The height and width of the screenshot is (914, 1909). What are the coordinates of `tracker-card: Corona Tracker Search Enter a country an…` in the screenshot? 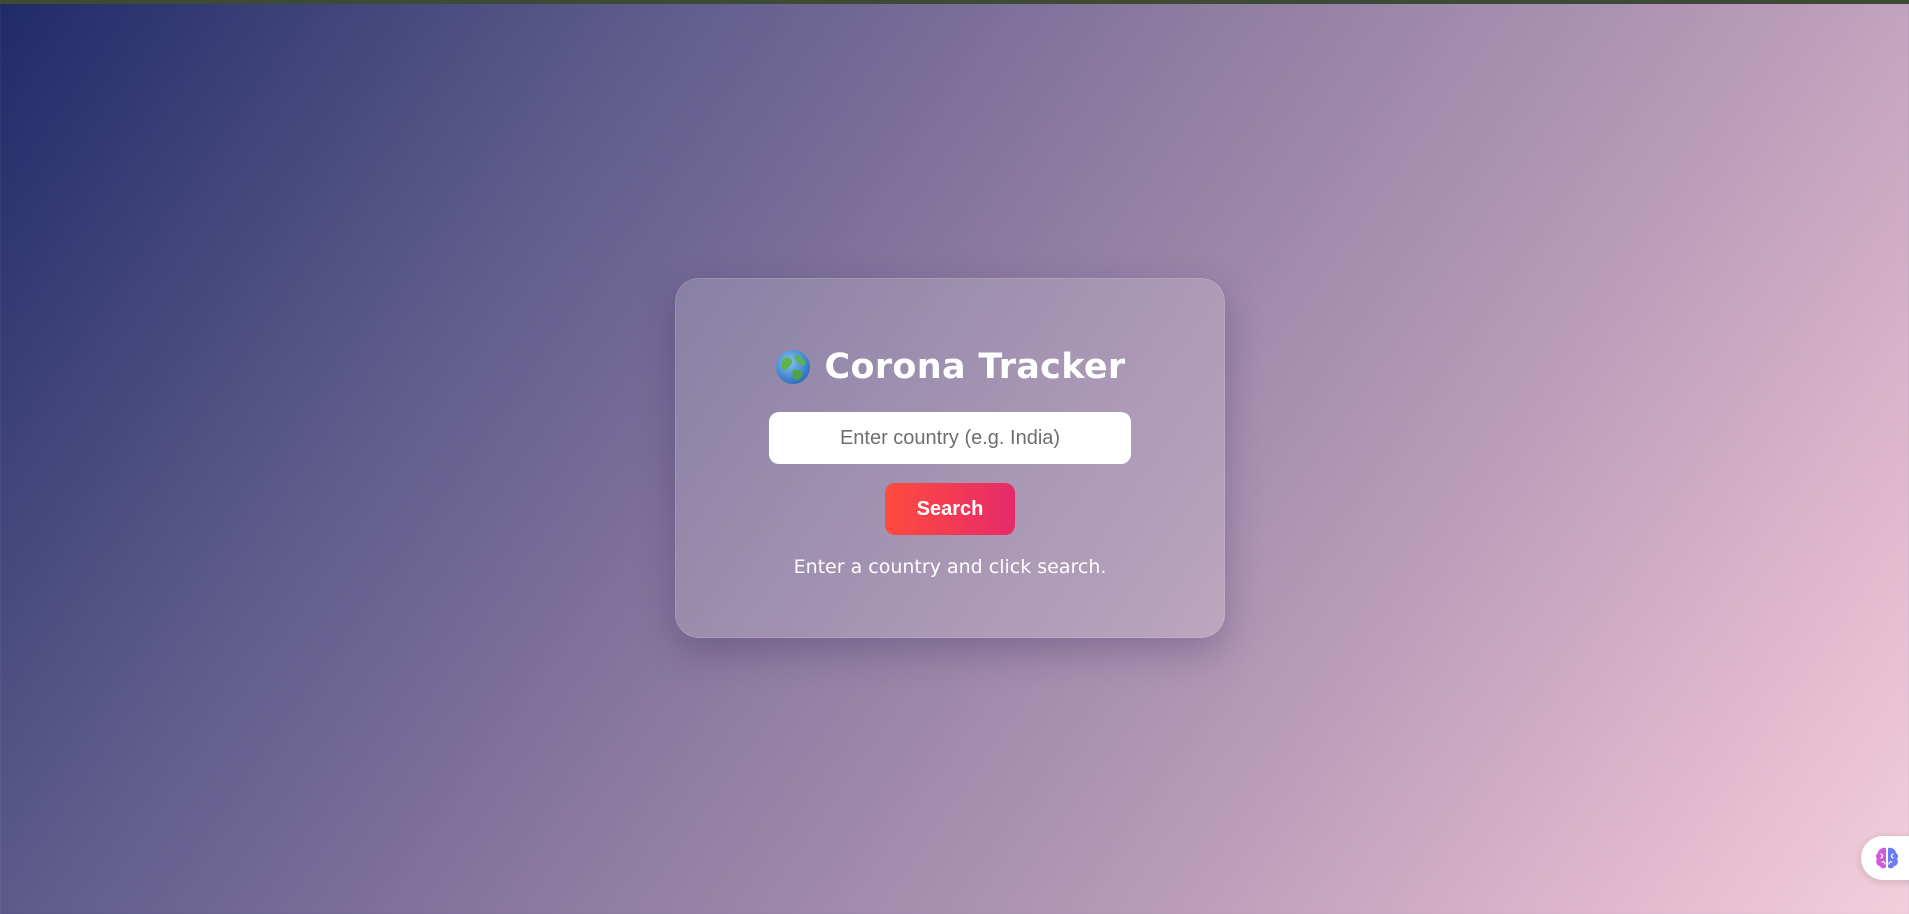 It's located at (950, 458).